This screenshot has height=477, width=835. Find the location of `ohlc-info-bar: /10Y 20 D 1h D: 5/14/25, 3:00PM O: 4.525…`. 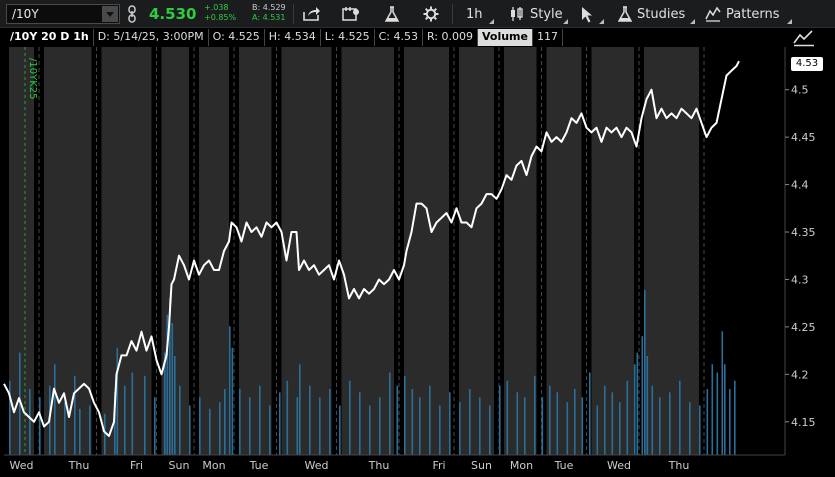

ohlc-info-bar: /10Y 20 D 1h D: 5/14/25, 3:00PM O: 4.525… is located at coordinates (284, 37).